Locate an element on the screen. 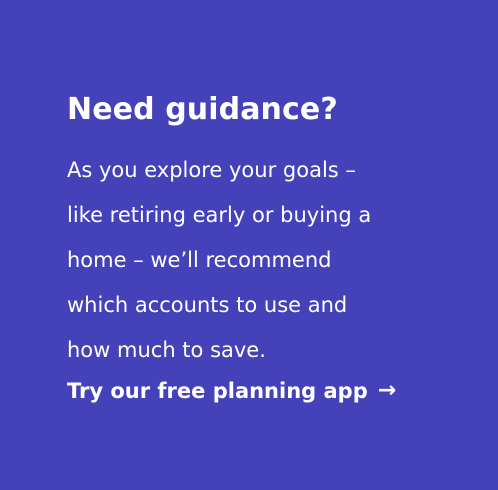 This screenshot has height=490, width=498. promo-heading: Need guidance? is located at coordinates (202, 109).